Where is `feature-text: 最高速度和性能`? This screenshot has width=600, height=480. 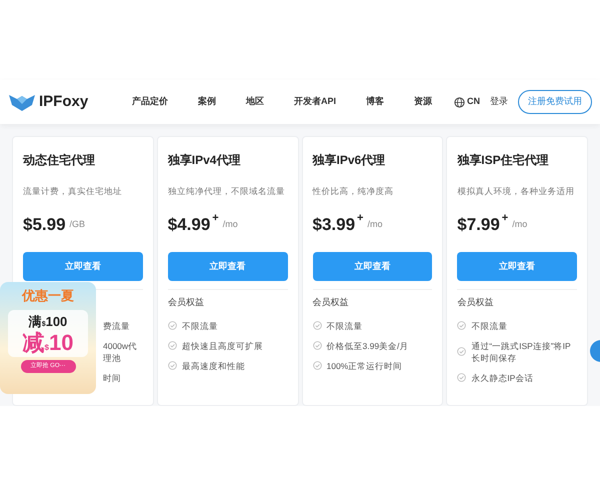 feature-text: 最高速度和性能 is located at coordinates (213, 366).